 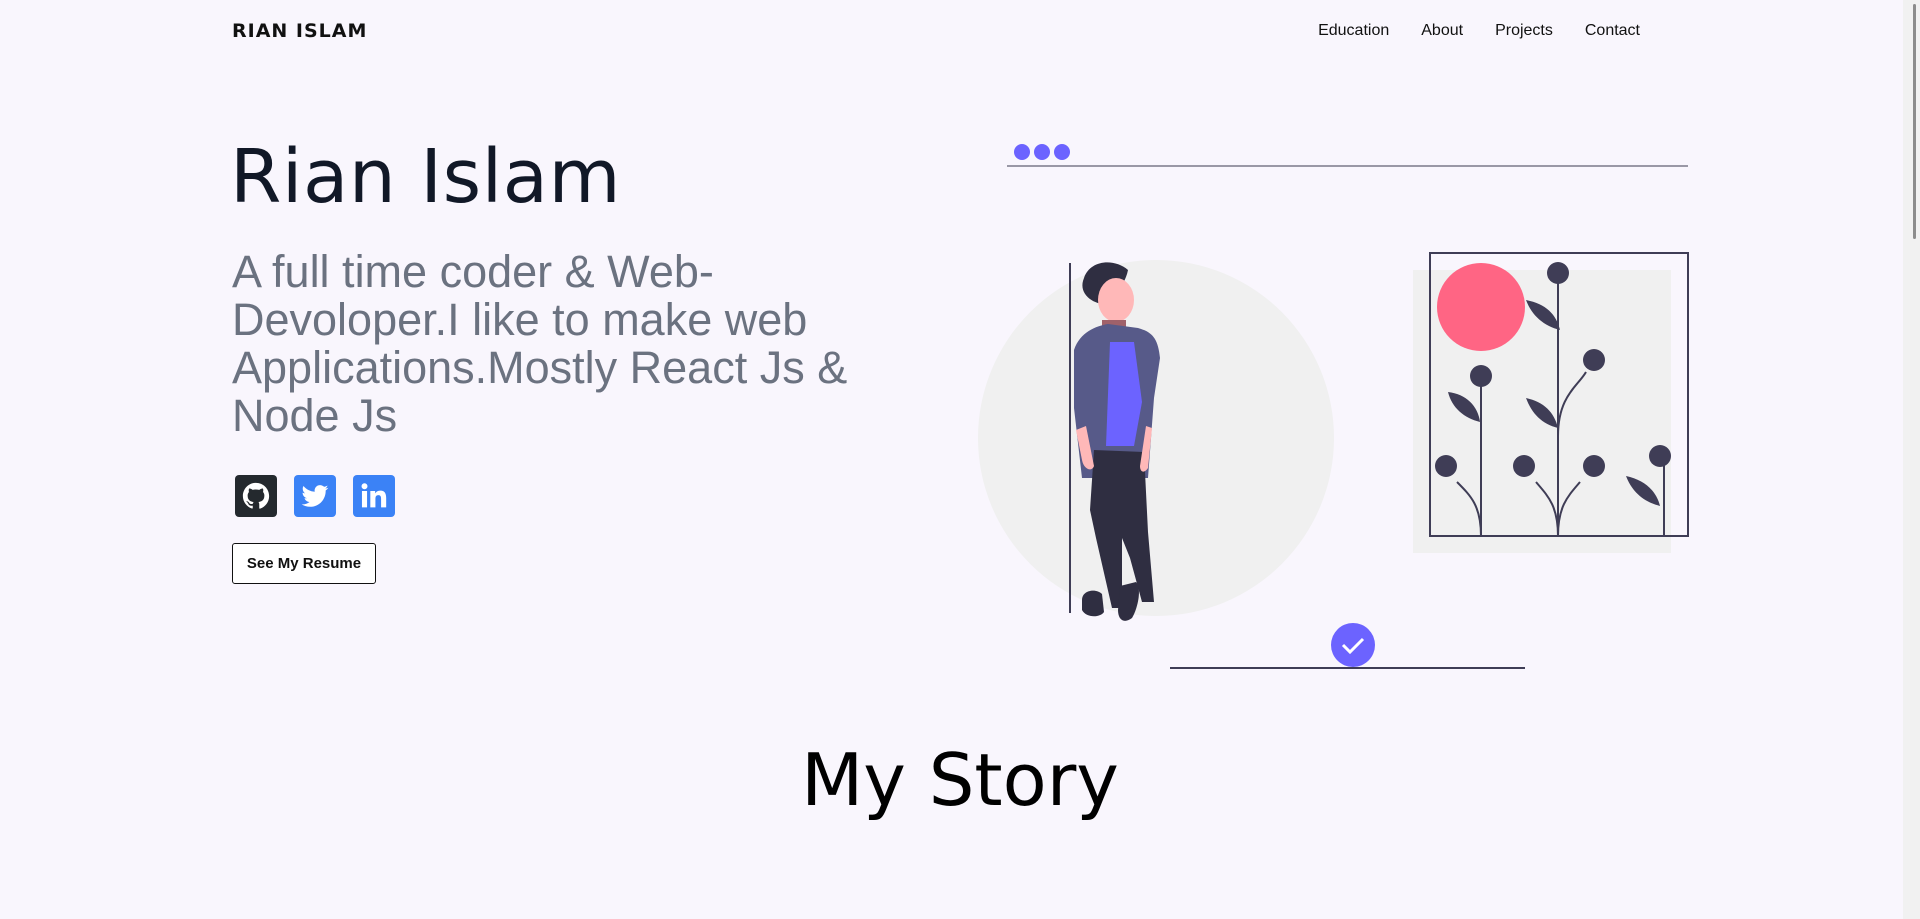 I want to click on social-links, so click(x=315, y=496).